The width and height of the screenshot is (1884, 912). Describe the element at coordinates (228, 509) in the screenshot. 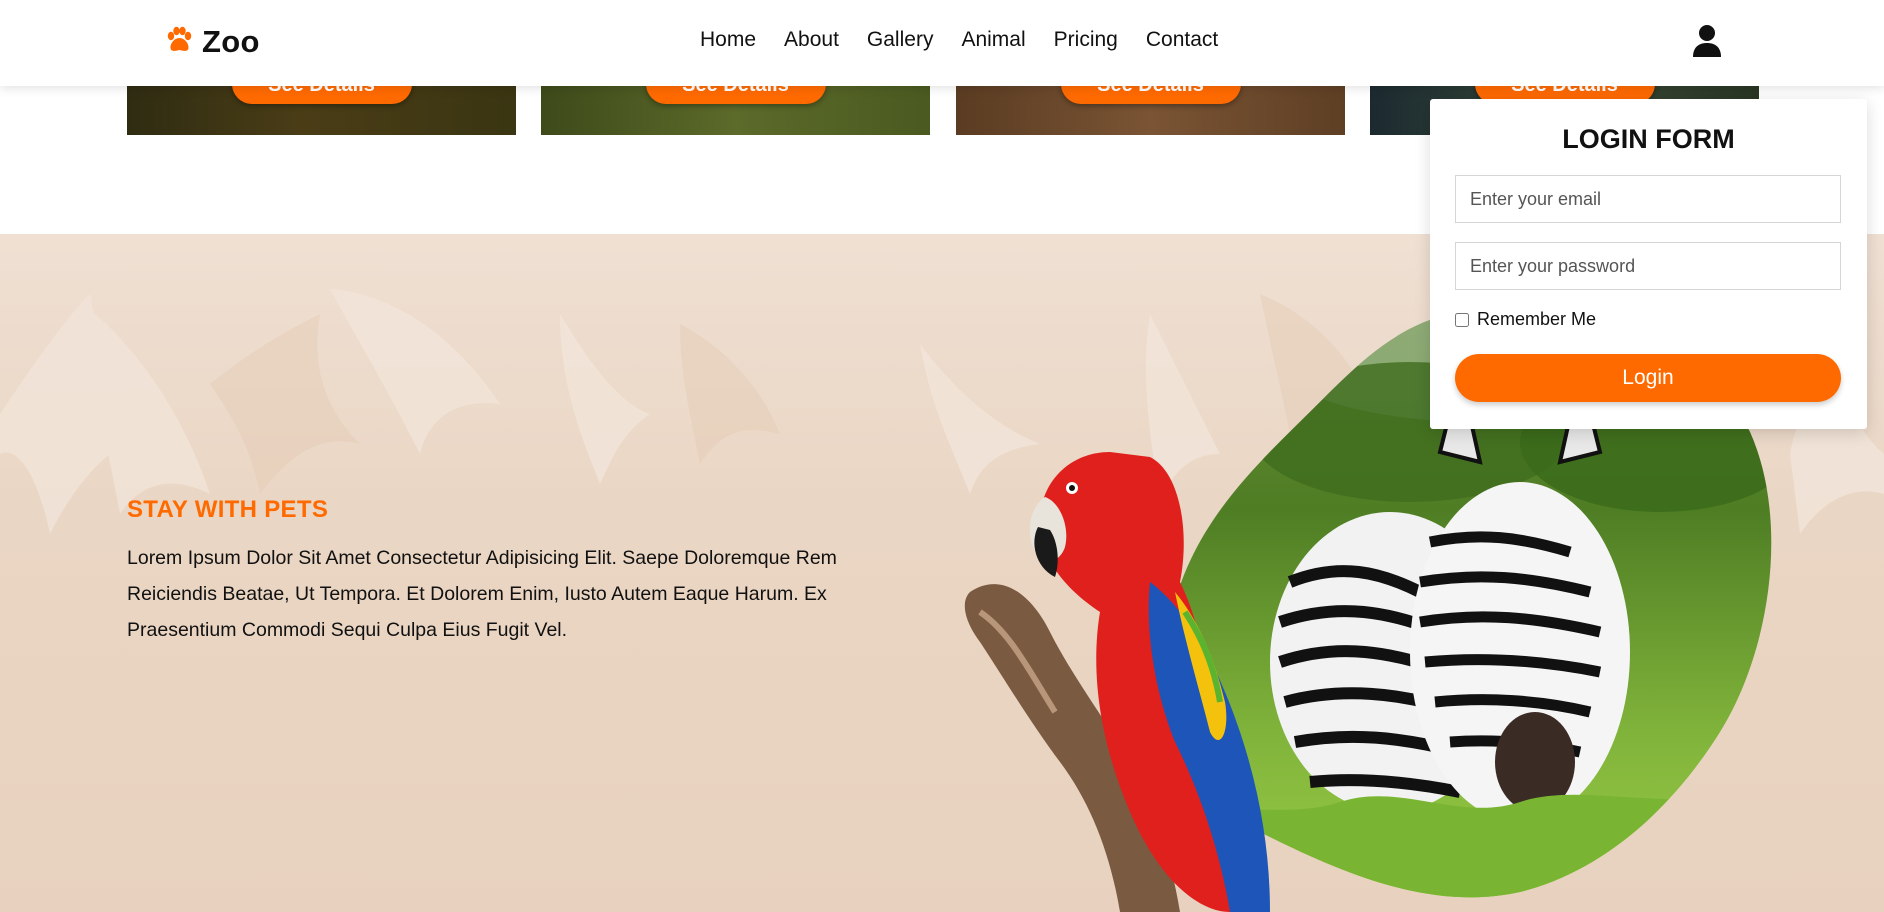

I see `section-title: STAY WITH PETS` at that location.